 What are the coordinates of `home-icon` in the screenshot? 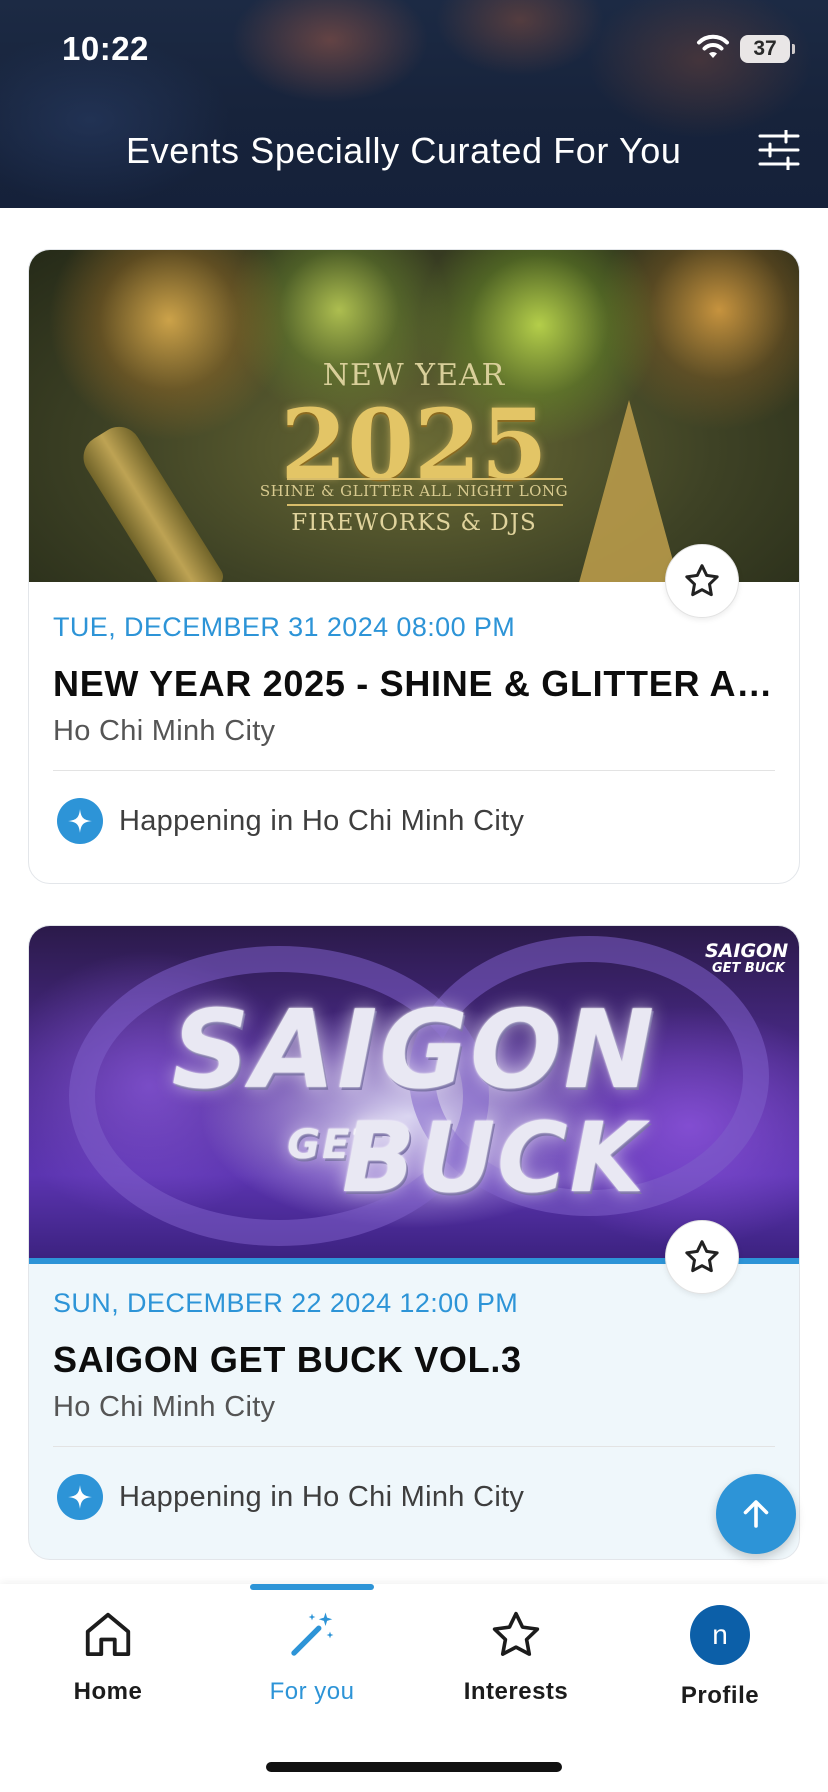 It's located at (108, 1634).